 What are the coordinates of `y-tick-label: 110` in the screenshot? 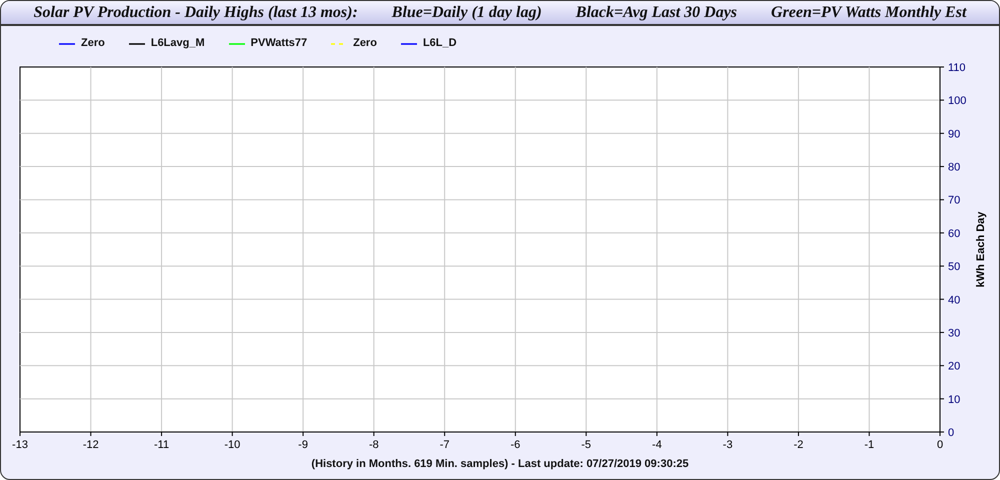 It's located at (957, 68).